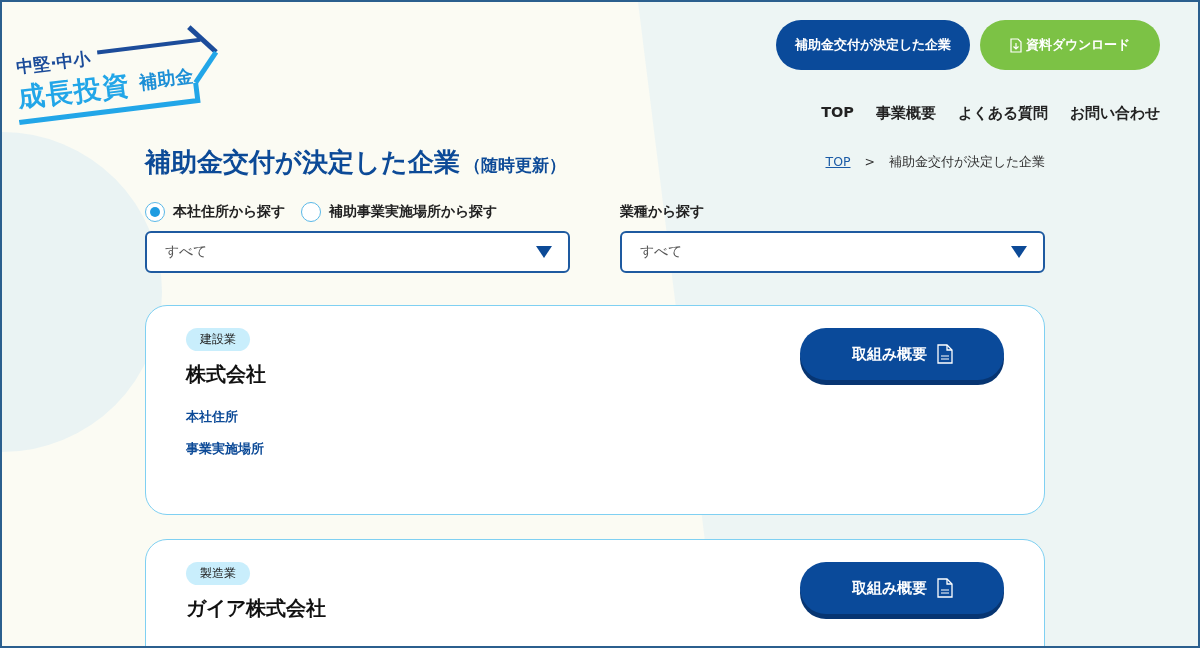 This screenshot has height=648, width=1200. Describe the element at coordinates (838, 162) in the screenshot. I see `breadcrumb-link: TOP` at that location.